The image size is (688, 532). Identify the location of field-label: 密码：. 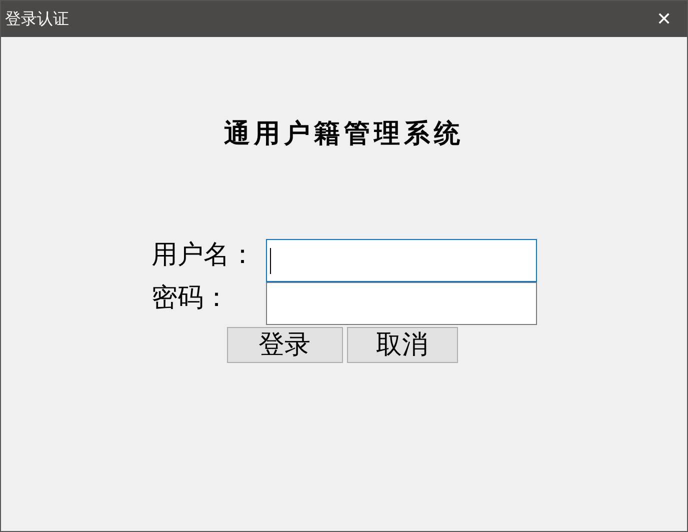
(191, 297).